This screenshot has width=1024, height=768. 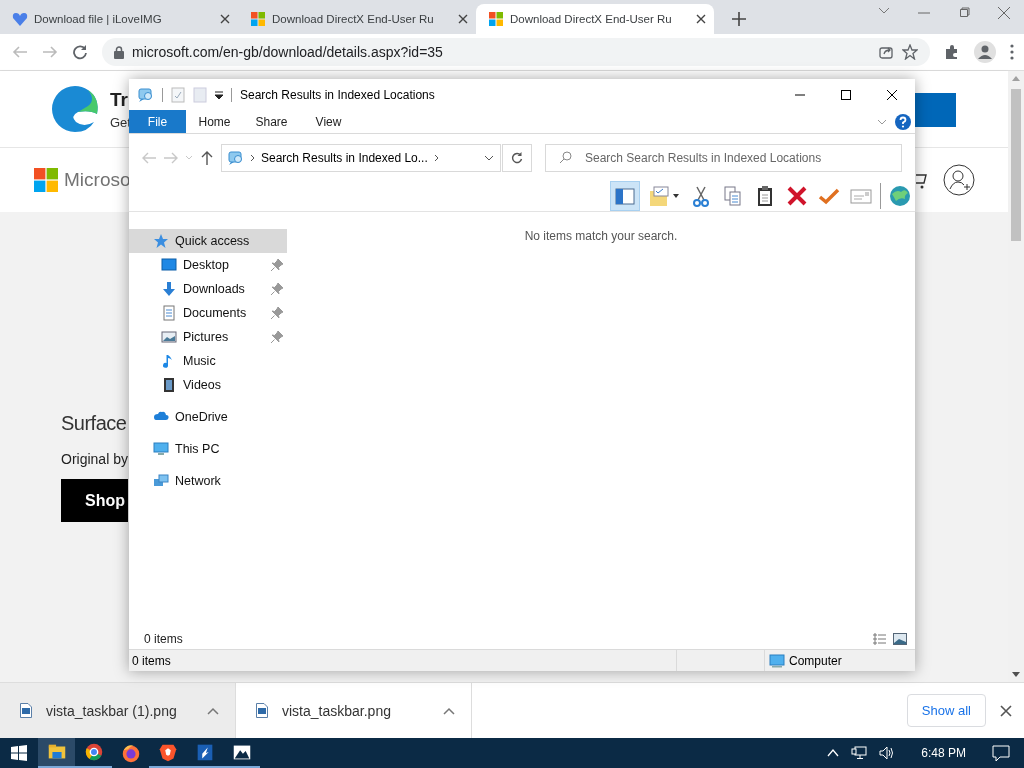 I want to click on status-count: 0 items, so click(x=151, y=660).